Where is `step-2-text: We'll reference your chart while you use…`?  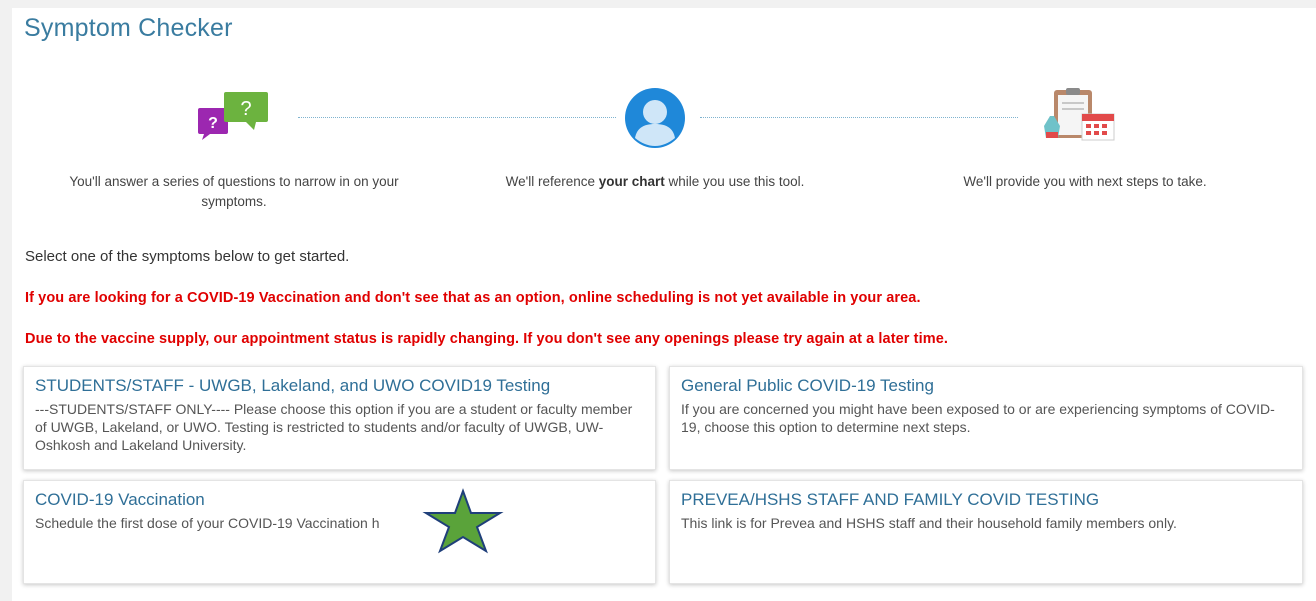 step-2-text: We'll reference your chart while you use… is located at coordinates (655, 182).